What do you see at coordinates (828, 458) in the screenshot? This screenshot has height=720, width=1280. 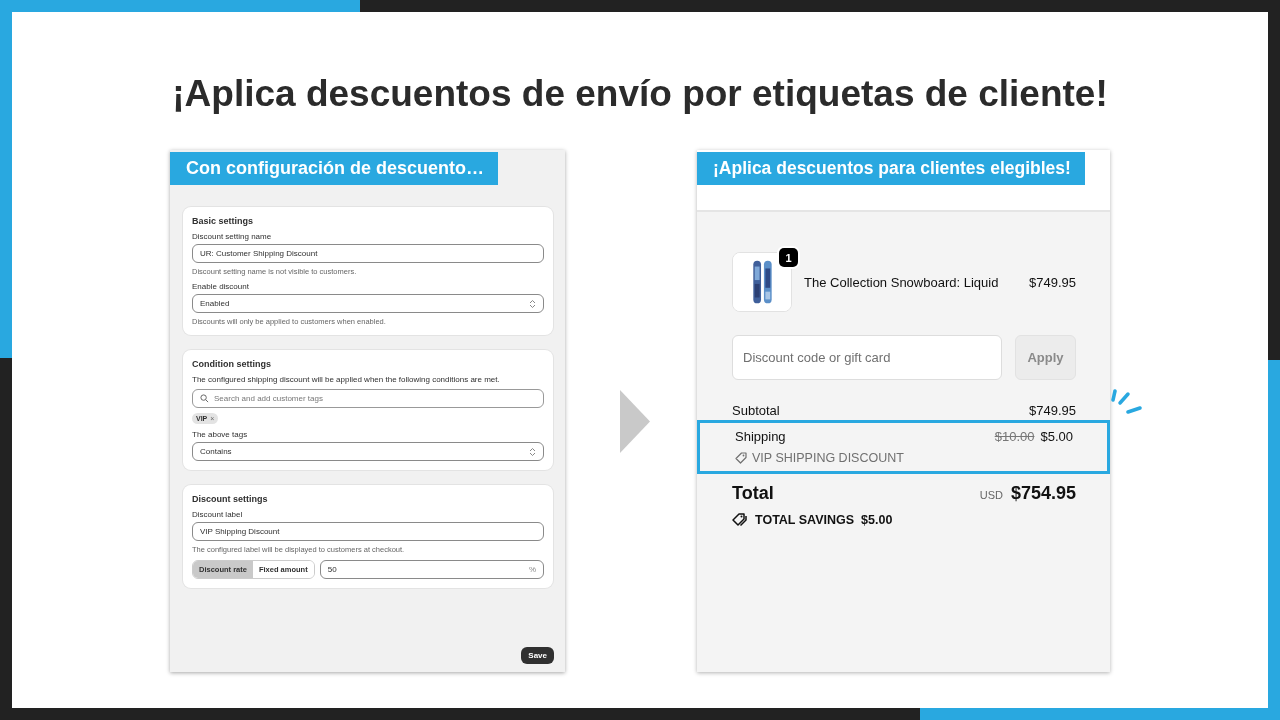 I see `discount-label: VIP SHIPPING DISCOUNT` at bounding box center [828, 458].